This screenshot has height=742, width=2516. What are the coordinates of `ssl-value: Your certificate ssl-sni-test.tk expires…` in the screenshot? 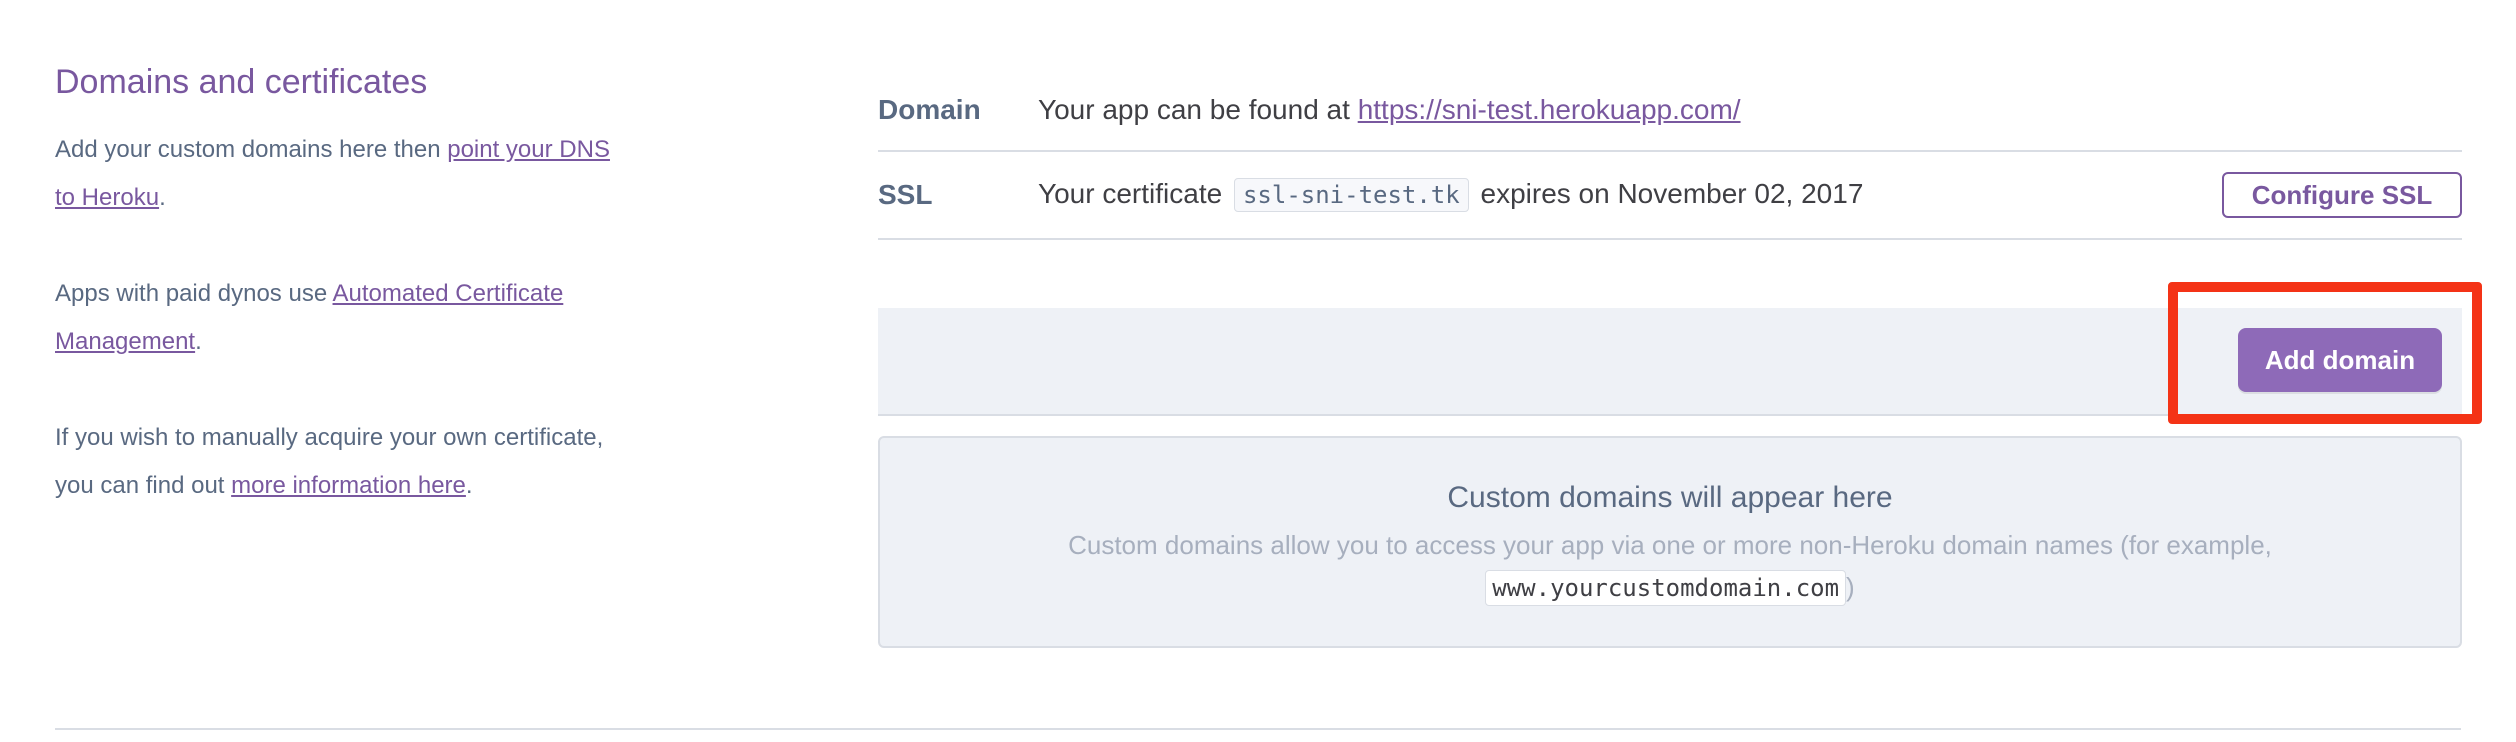 It's located at (1450, 195).